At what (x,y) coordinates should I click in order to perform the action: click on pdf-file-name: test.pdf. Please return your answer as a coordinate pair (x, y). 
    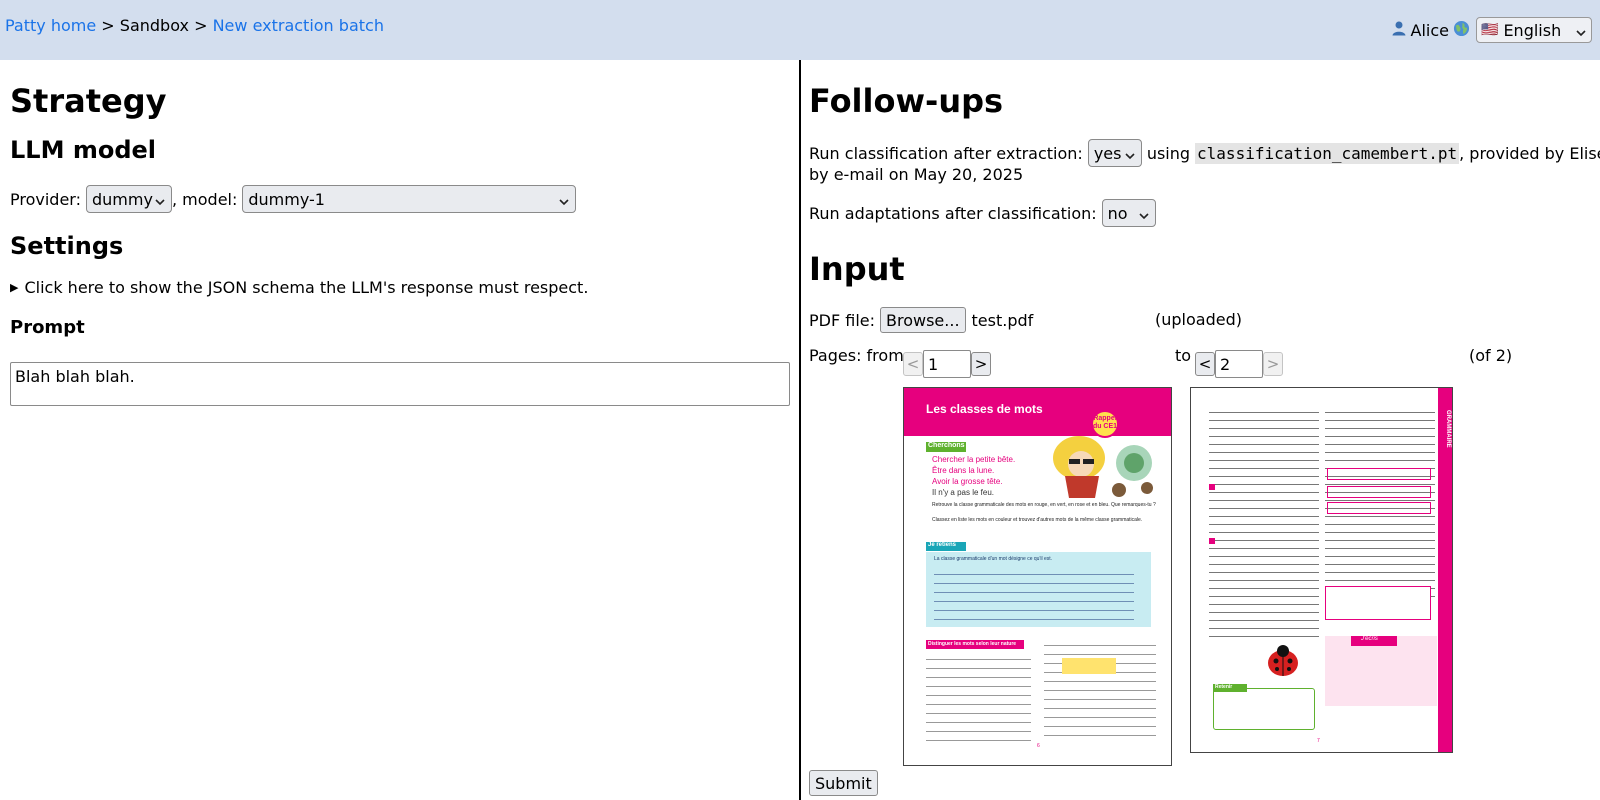
    Looking at the image, I should click on (1002, 320).